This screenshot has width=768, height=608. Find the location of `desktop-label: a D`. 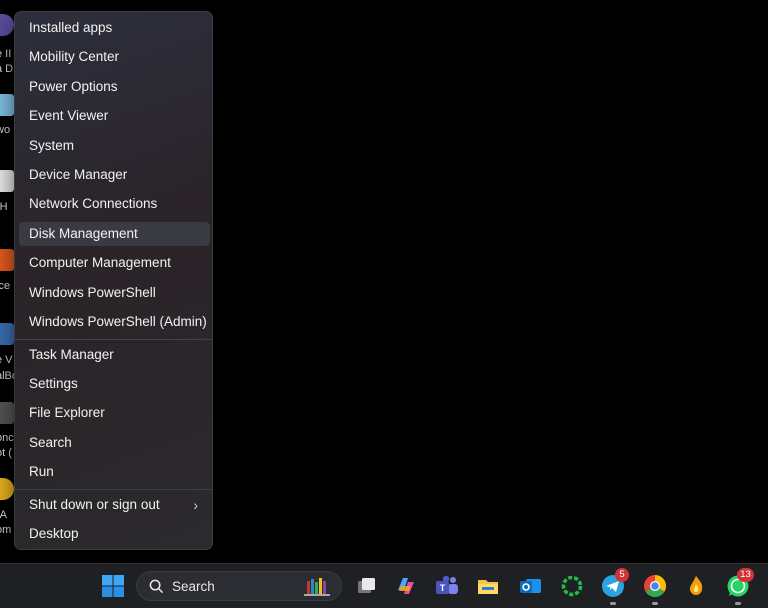

desktop-label: a D is located at coordinates (7, 69).